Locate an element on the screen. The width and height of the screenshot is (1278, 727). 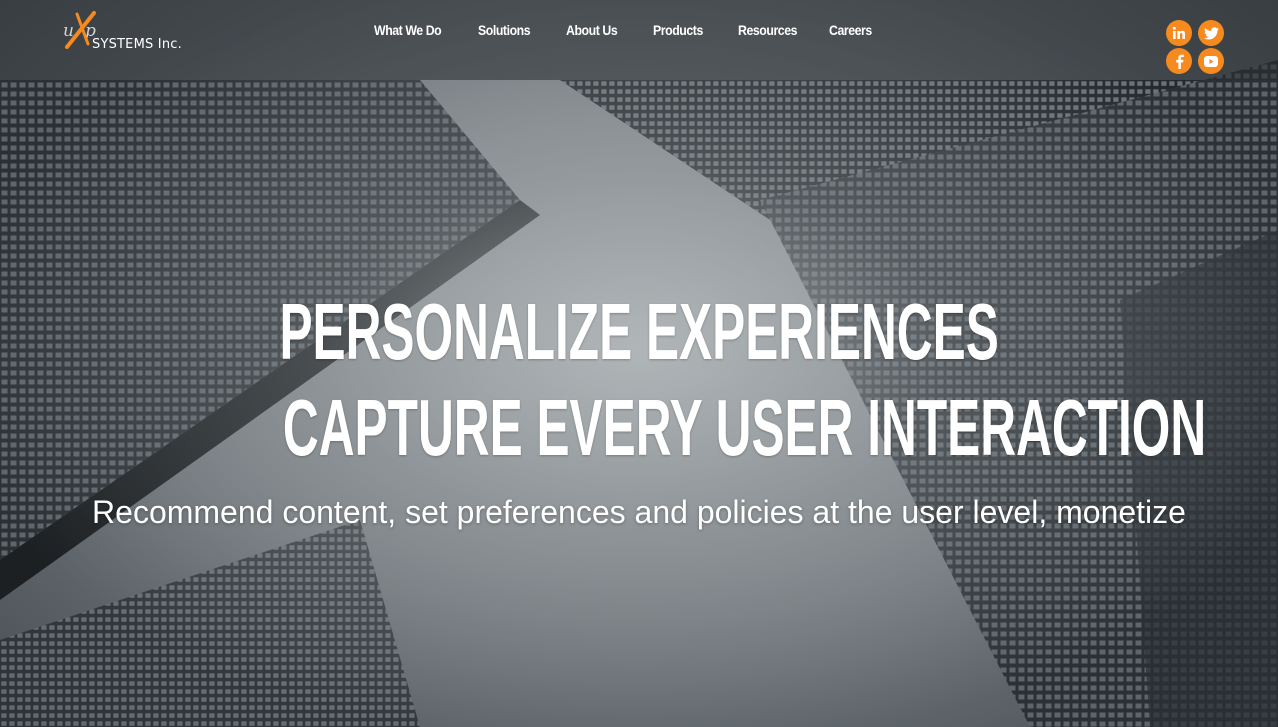
nav-solutions: Solutions is located at coordinates (504, 30).